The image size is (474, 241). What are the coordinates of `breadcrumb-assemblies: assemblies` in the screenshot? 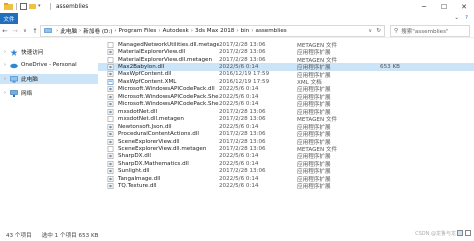 It's located at (271, 31).